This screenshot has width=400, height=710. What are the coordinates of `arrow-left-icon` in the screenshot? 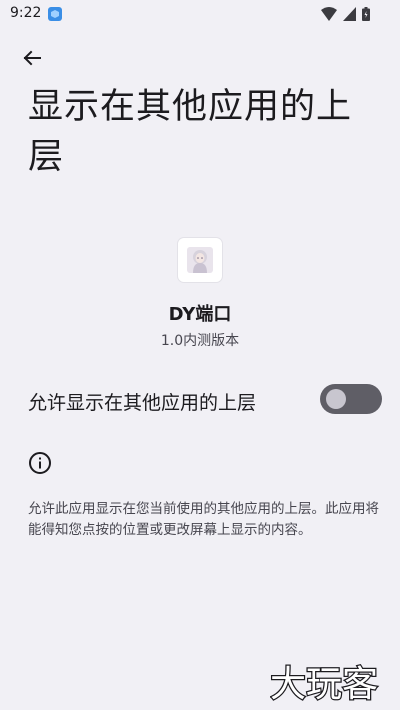 It's located at (32, 60).